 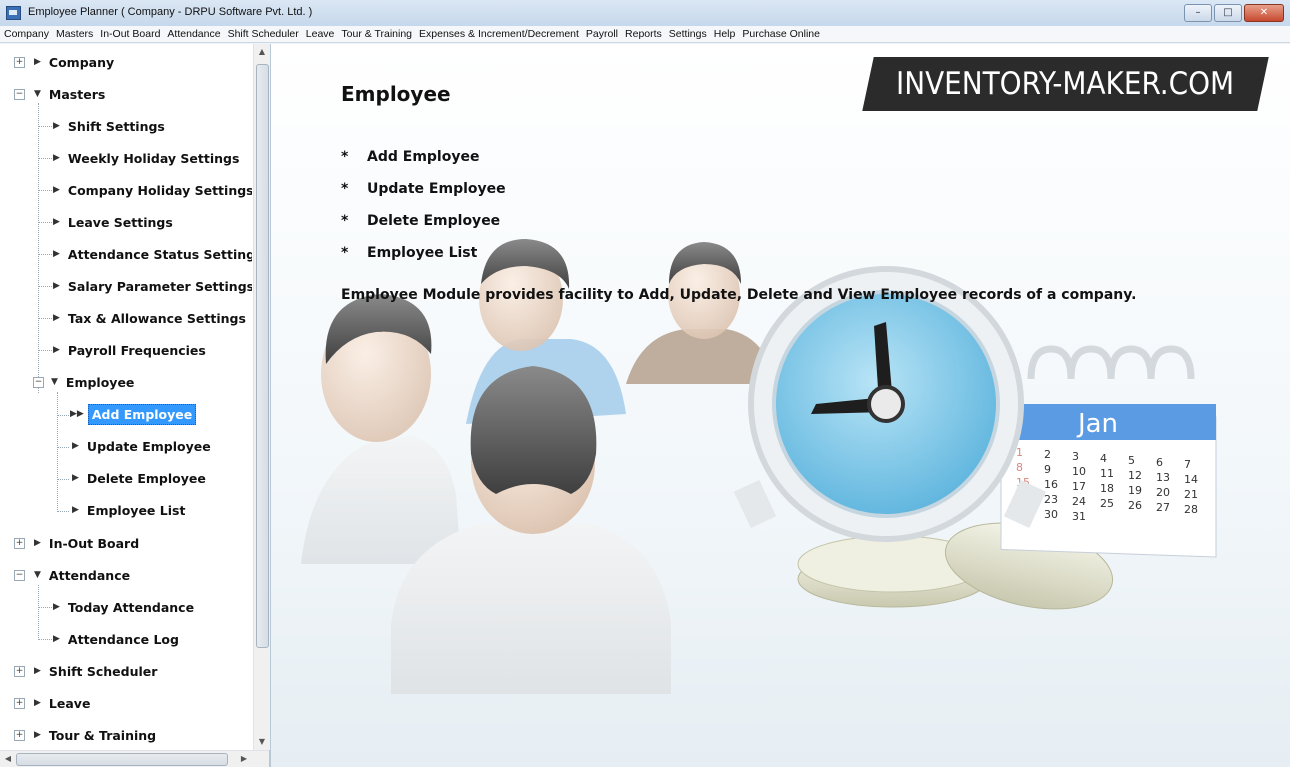 I want to click on collapse-masters-icon: −, so click(x=19, y=94).